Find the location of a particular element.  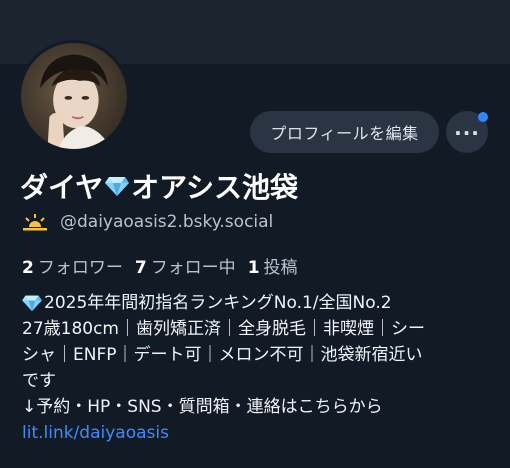

display-name: ダイヤ オアシス池袋 is located at coordinates (159, 186).